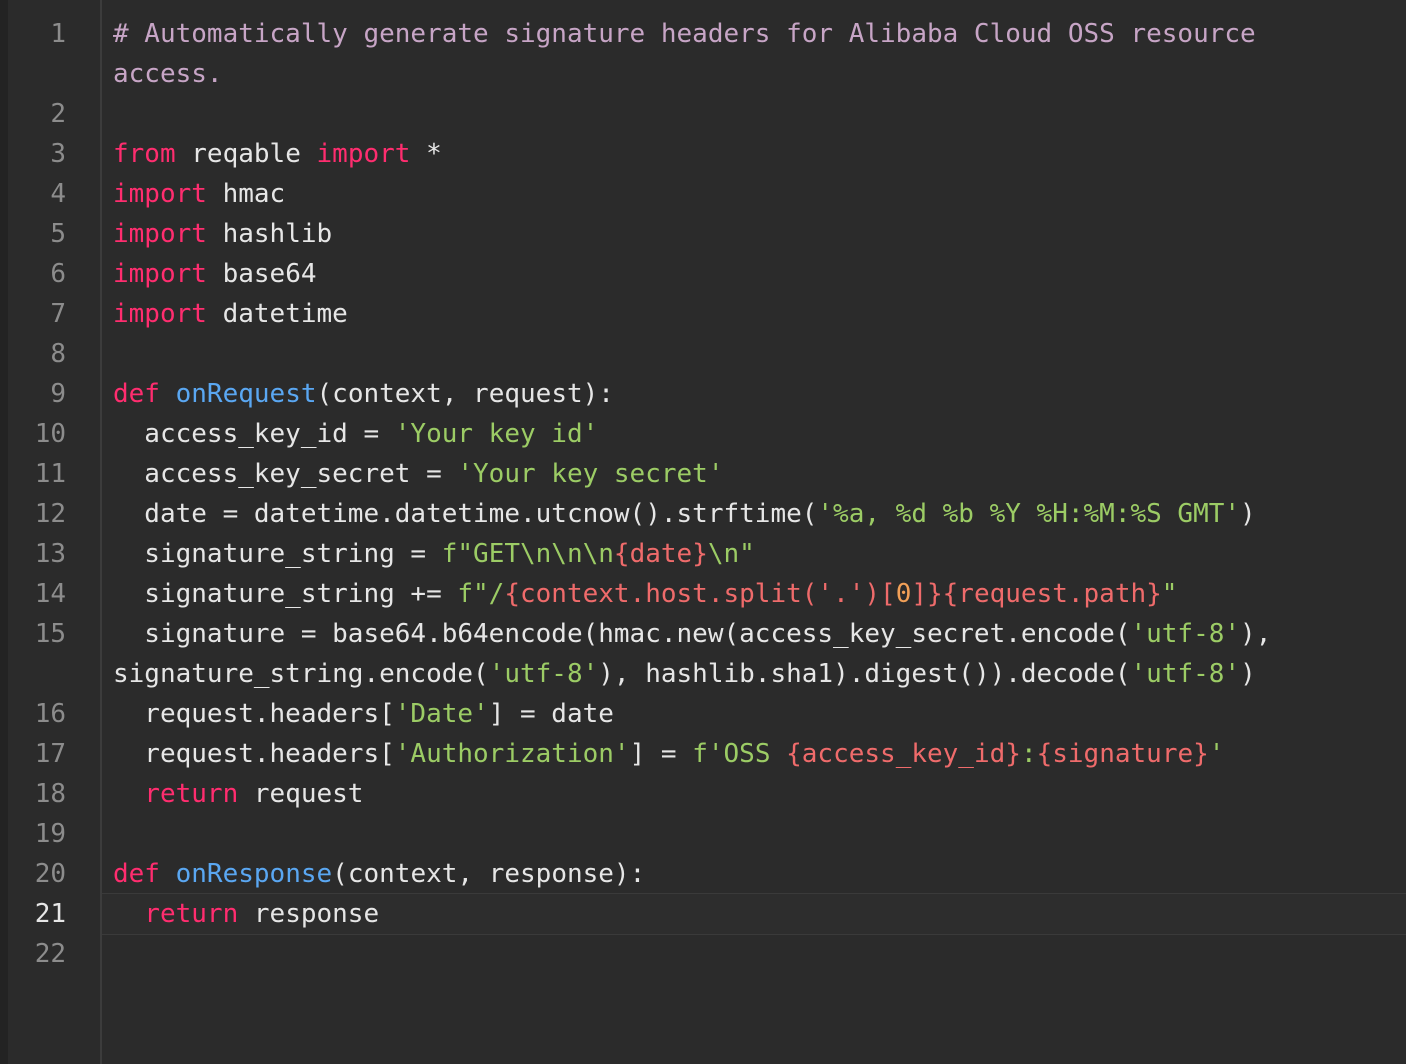  I want to click on code-token: 'Your key id', so click(496, 434).